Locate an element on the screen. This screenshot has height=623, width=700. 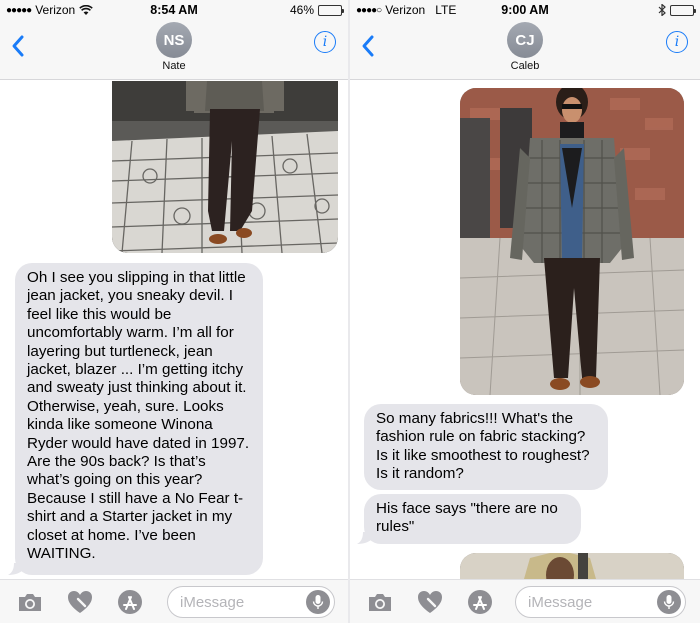
outfit-photo is located at coordinates (225, 167).